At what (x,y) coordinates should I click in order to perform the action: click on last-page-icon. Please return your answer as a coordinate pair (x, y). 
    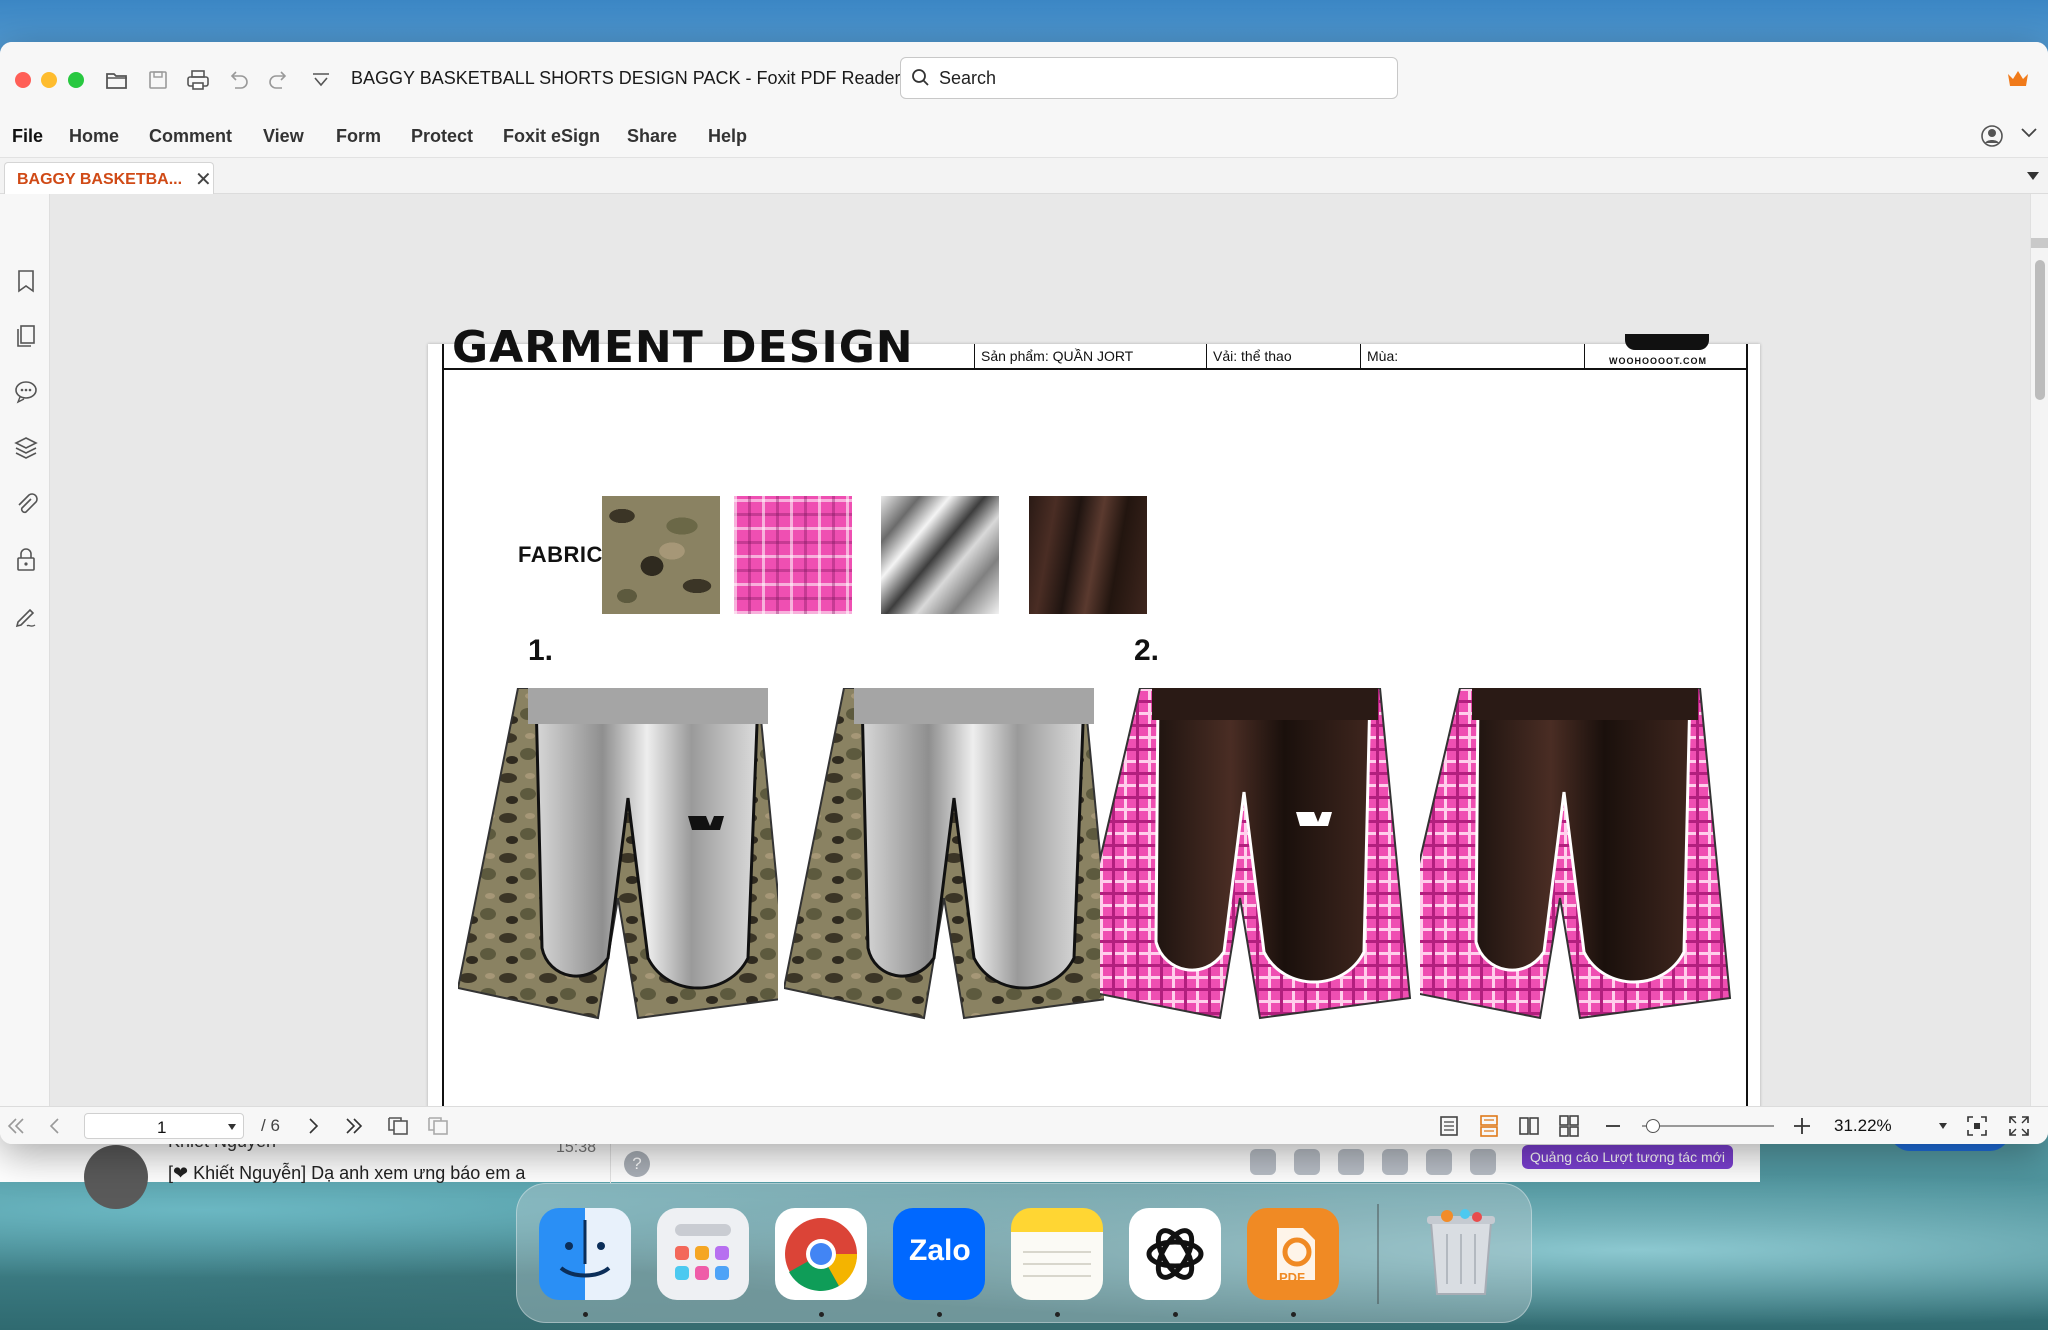
    Looking at the image, I should click on (354, 1128).